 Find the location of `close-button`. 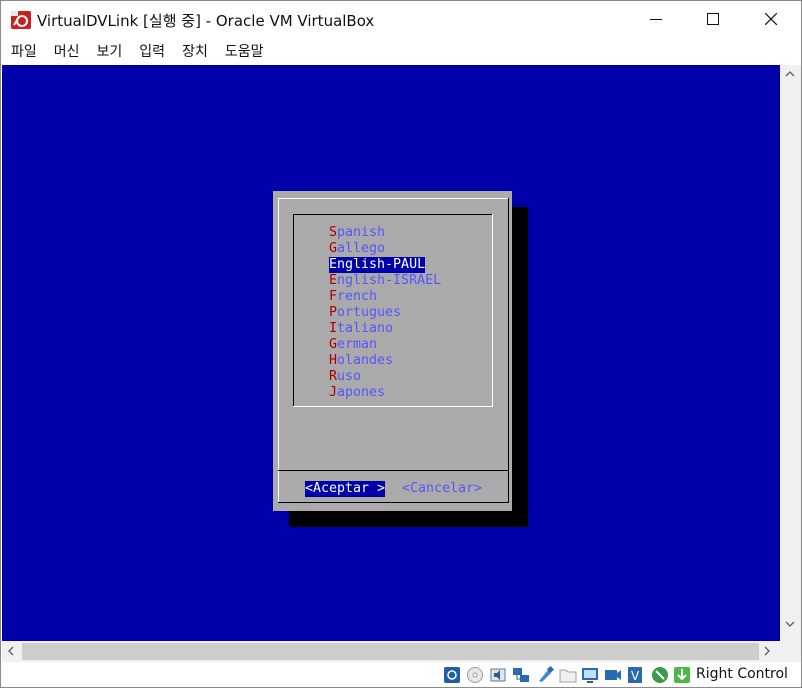

close-button is located at coordinates (771, 19).